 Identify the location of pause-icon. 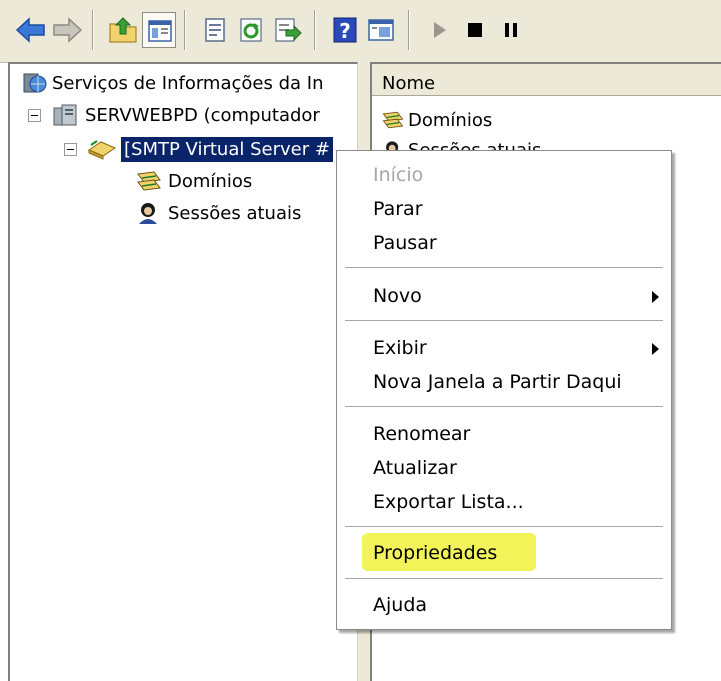
(511, 30).